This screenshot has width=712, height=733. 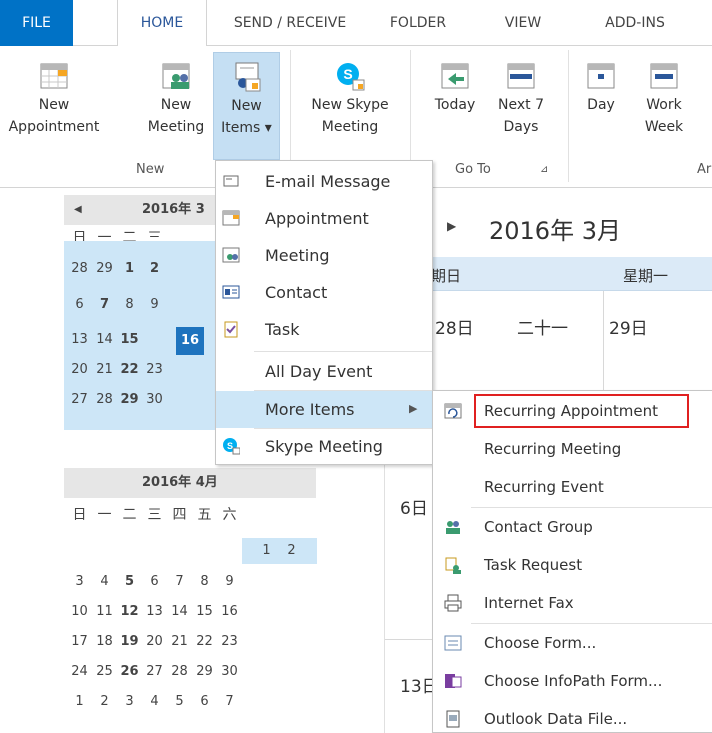 I want to click on date-cell: 18, so click(x=104, y=642).